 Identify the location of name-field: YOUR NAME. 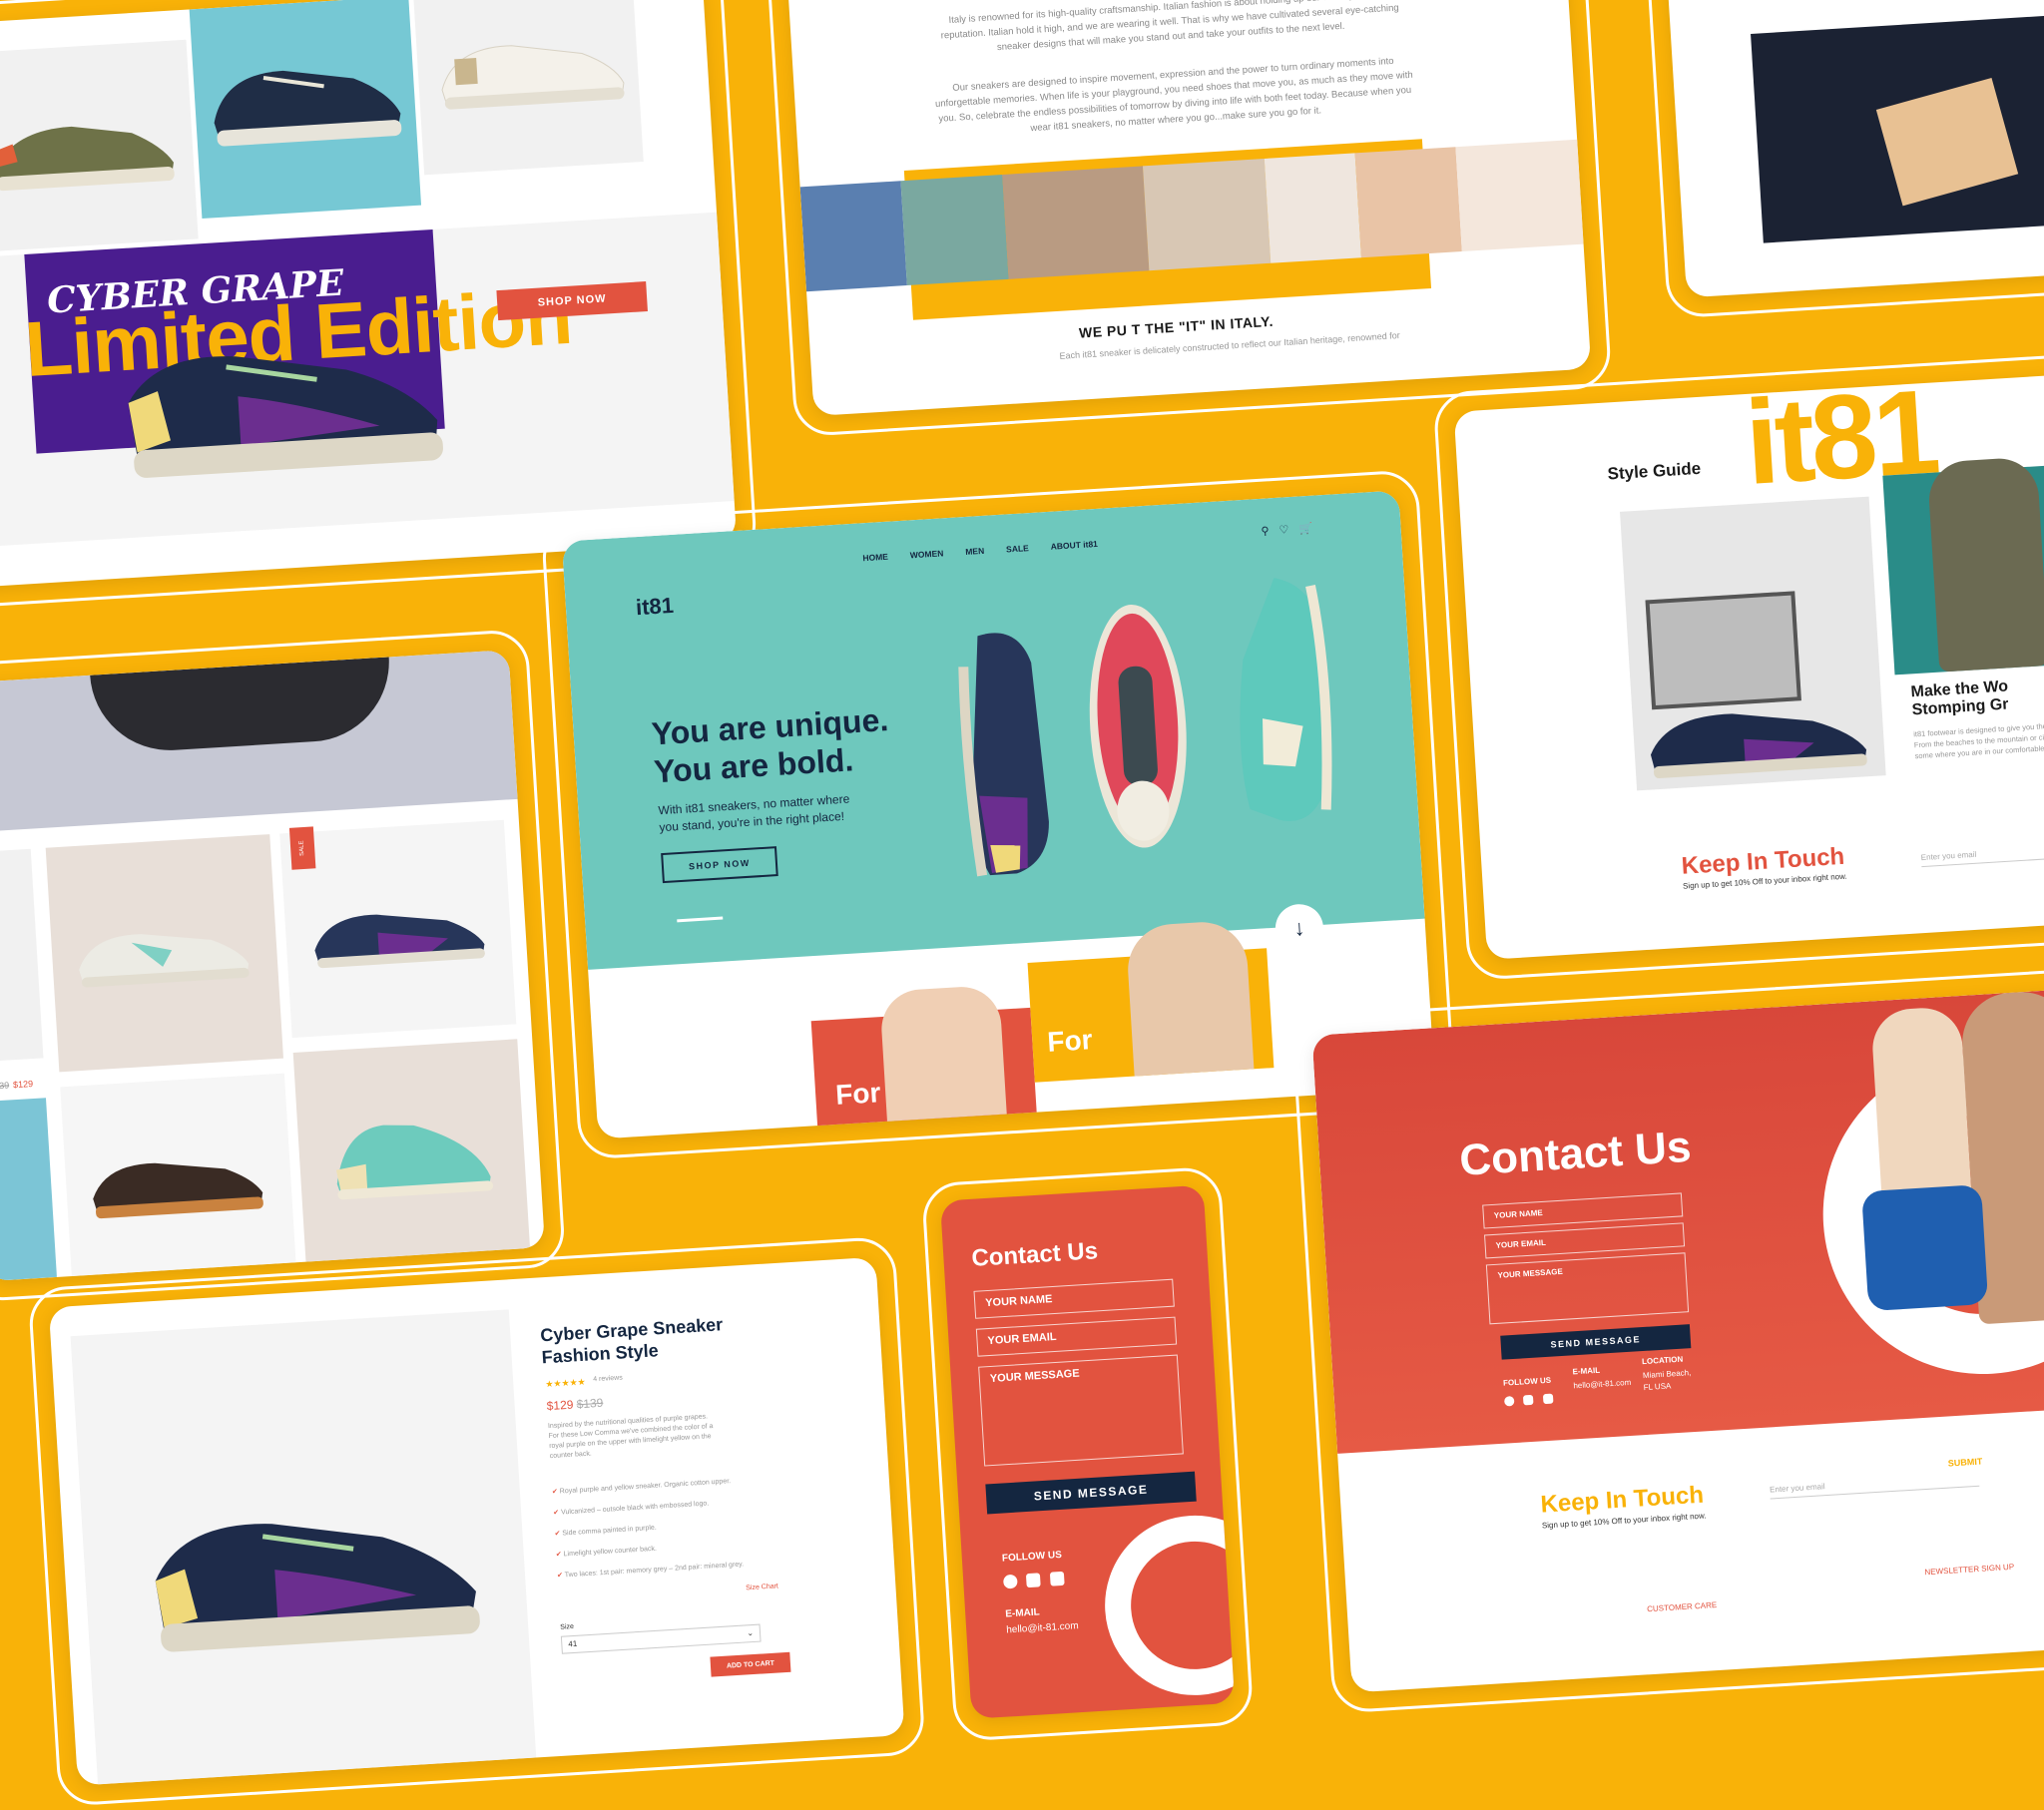
(1074, 1298).